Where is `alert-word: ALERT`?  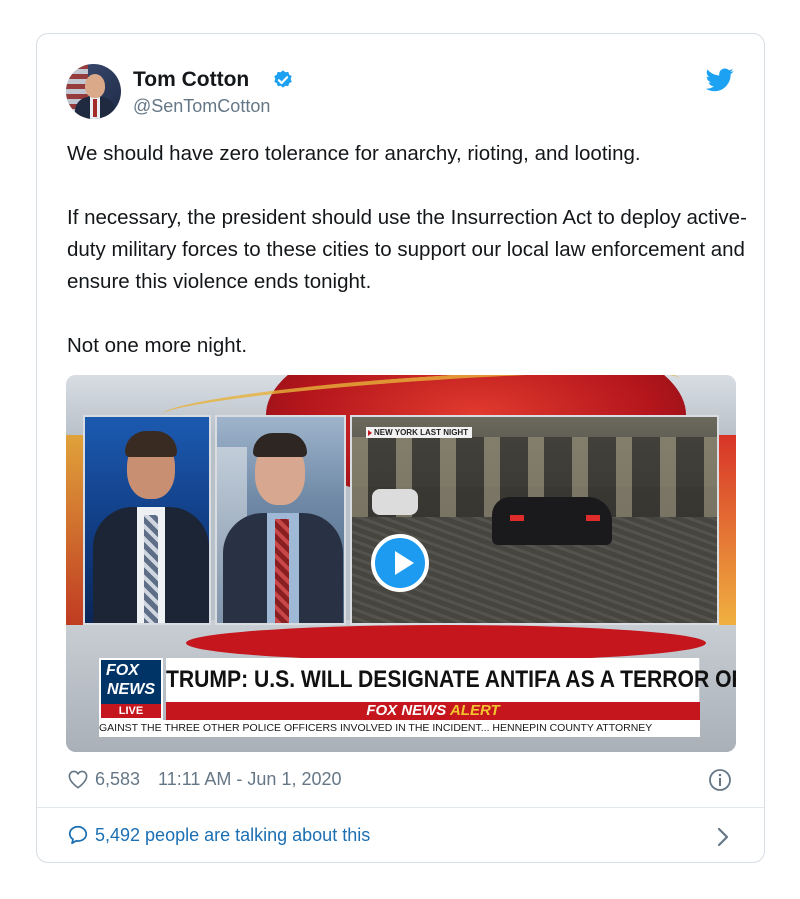
alert-word: ALERT is located at coordinates (474, 710).